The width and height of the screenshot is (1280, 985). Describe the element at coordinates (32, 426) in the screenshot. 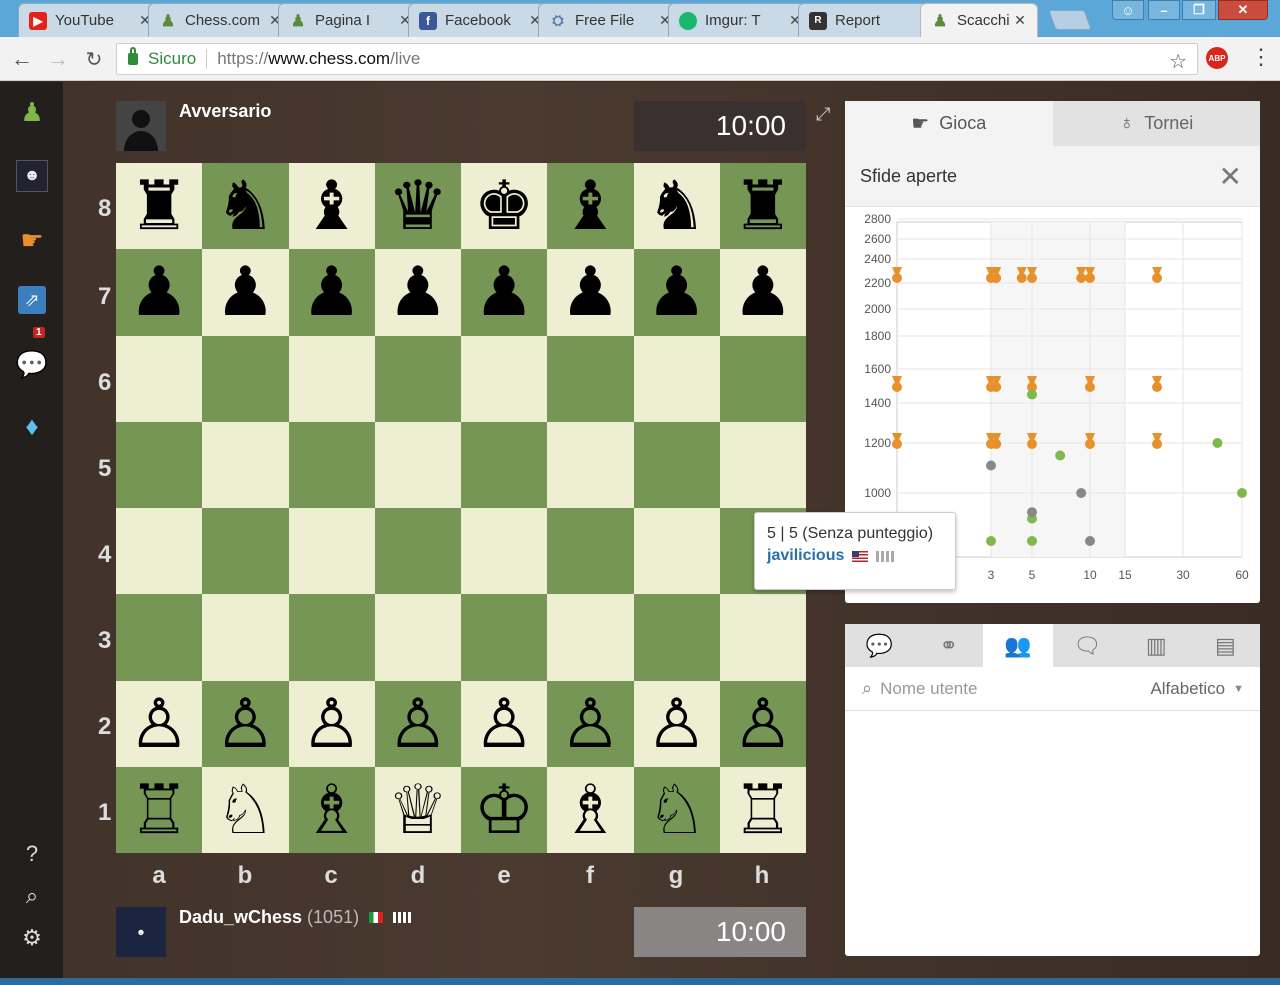

I see `diamond-icon: ♦` at that location.